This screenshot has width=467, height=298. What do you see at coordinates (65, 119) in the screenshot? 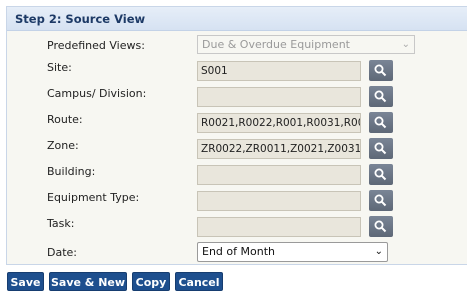
I see `route-label: Route:` at bounding box center [65, 119].